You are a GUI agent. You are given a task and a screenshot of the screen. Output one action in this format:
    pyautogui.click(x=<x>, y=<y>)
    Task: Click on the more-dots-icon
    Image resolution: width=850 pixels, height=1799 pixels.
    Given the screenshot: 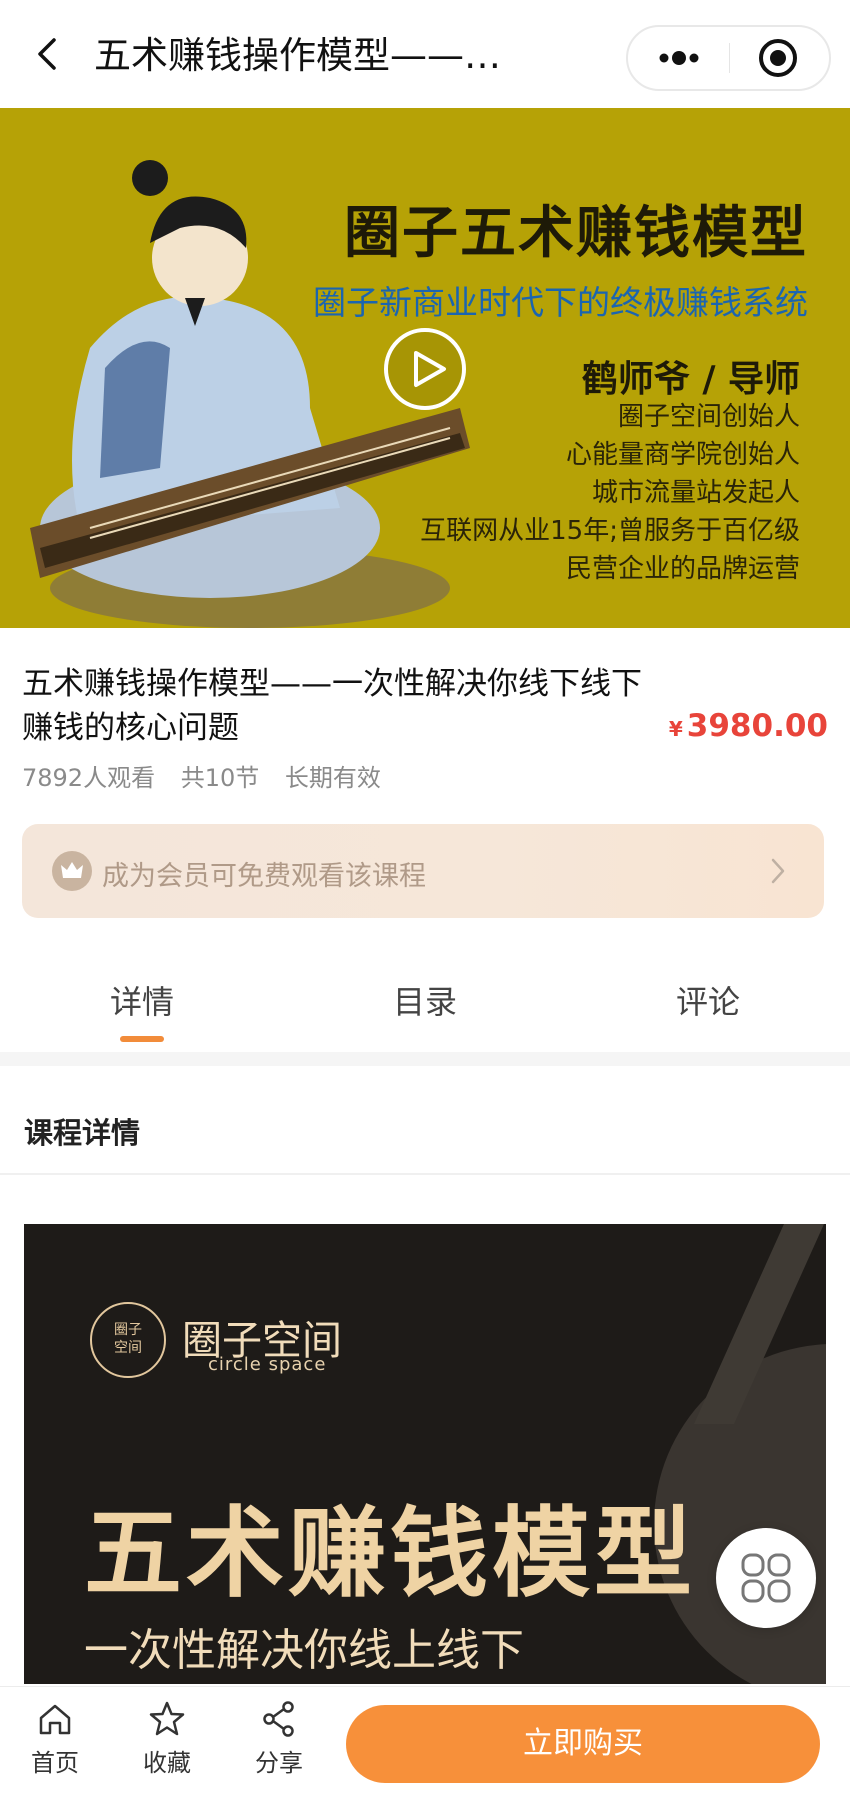 What is the action you would take?
    pyautogui.click(x=679, y=58)
    